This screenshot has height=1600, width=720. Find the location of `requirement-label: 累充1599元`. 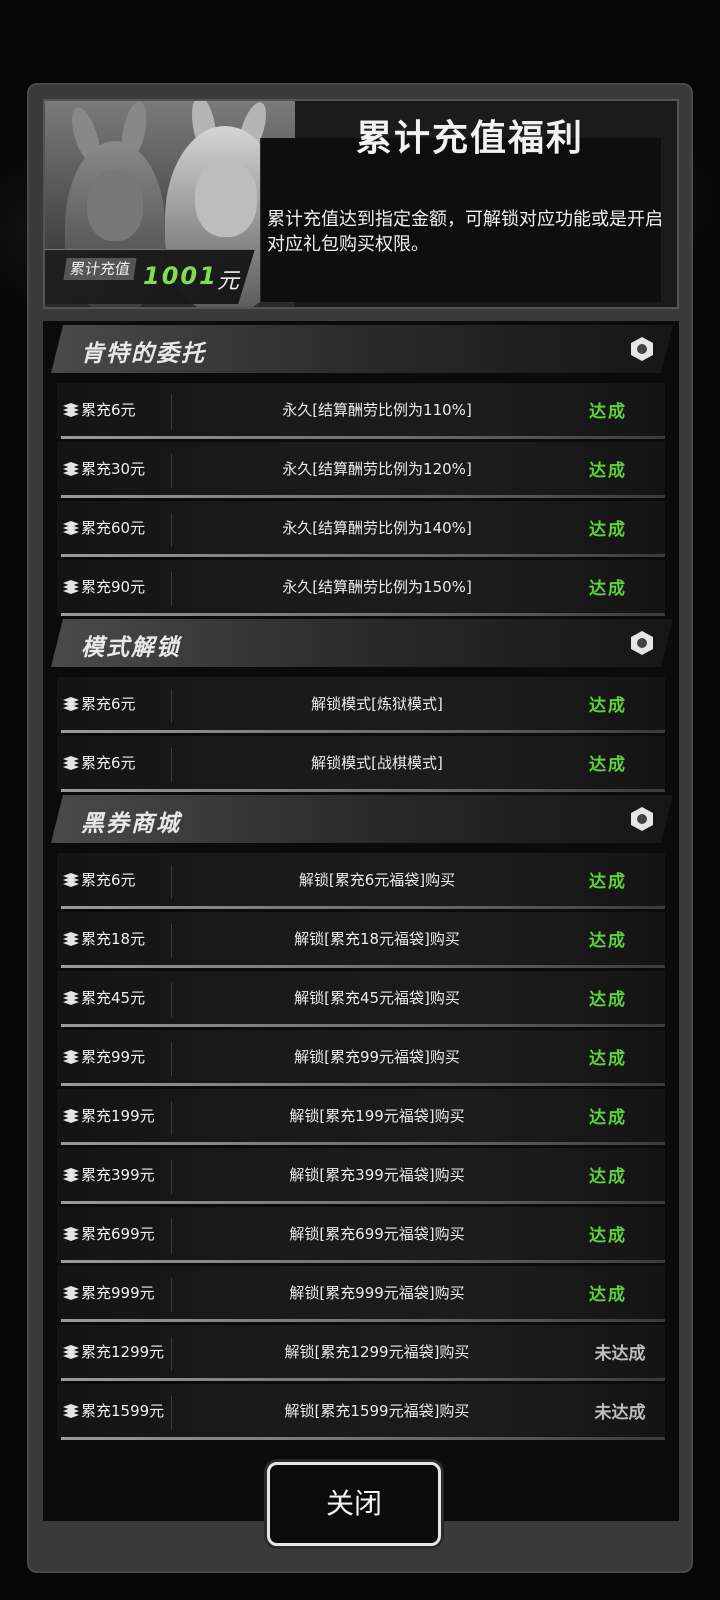

requirement-label: 累充1599元 is located at coordinates (123, 1411).